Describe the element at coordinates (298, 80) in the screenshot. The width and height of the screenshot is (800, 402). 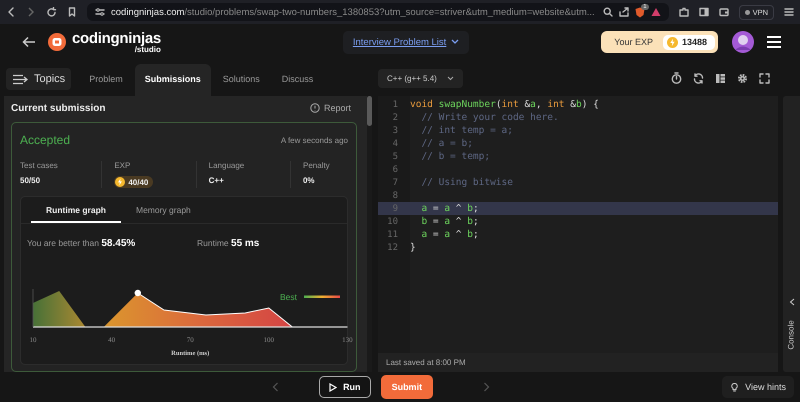
I see `tab: Discuss` at that location.